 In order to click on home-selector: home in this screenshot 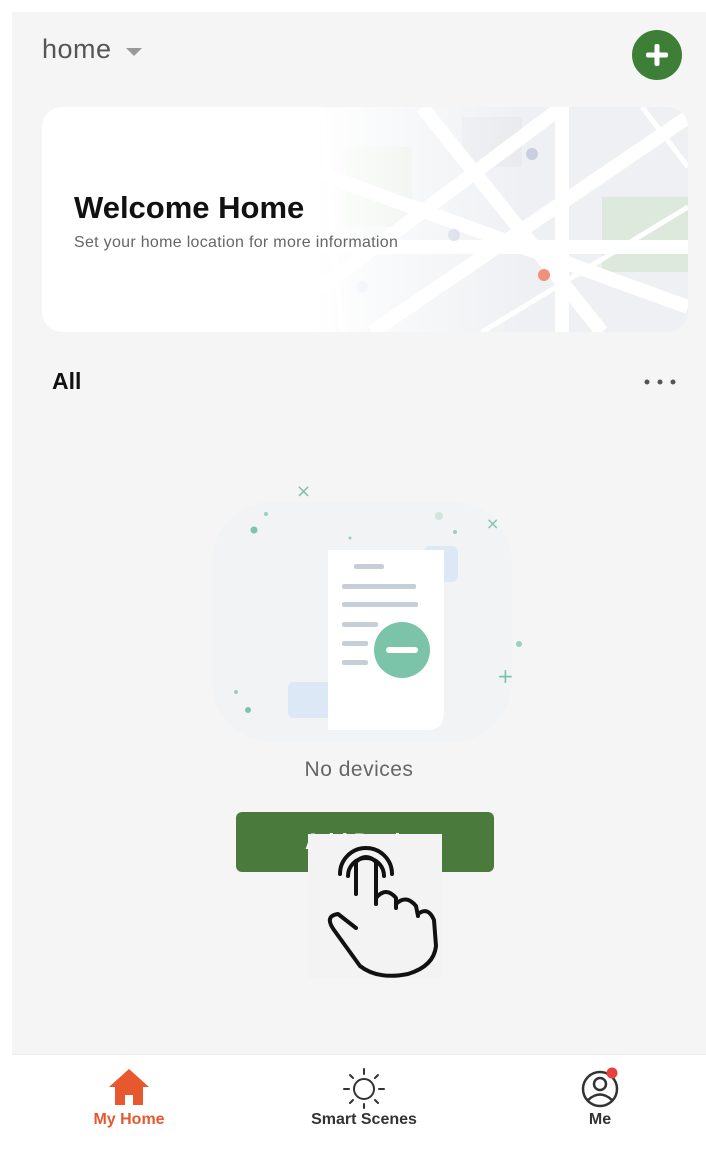, I will do `click(92, 49)`.